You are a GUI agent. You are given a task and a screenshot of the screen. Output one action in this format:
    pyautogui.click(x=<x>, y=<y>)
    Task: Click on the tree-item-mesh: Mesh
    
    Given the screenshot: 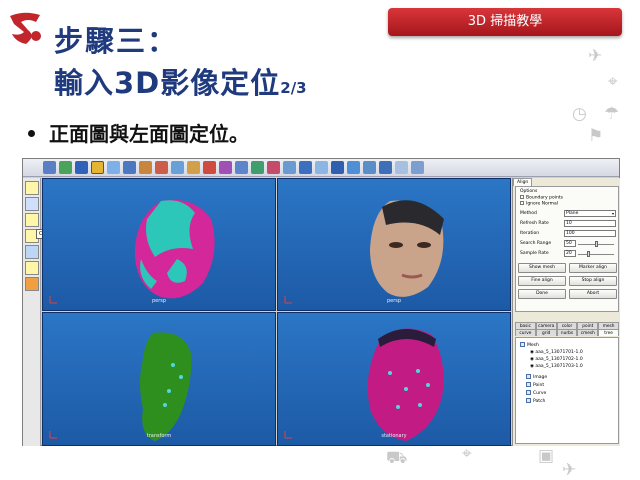 What is the action you would take?
    pyautogui.click(x=529, y=345)
    